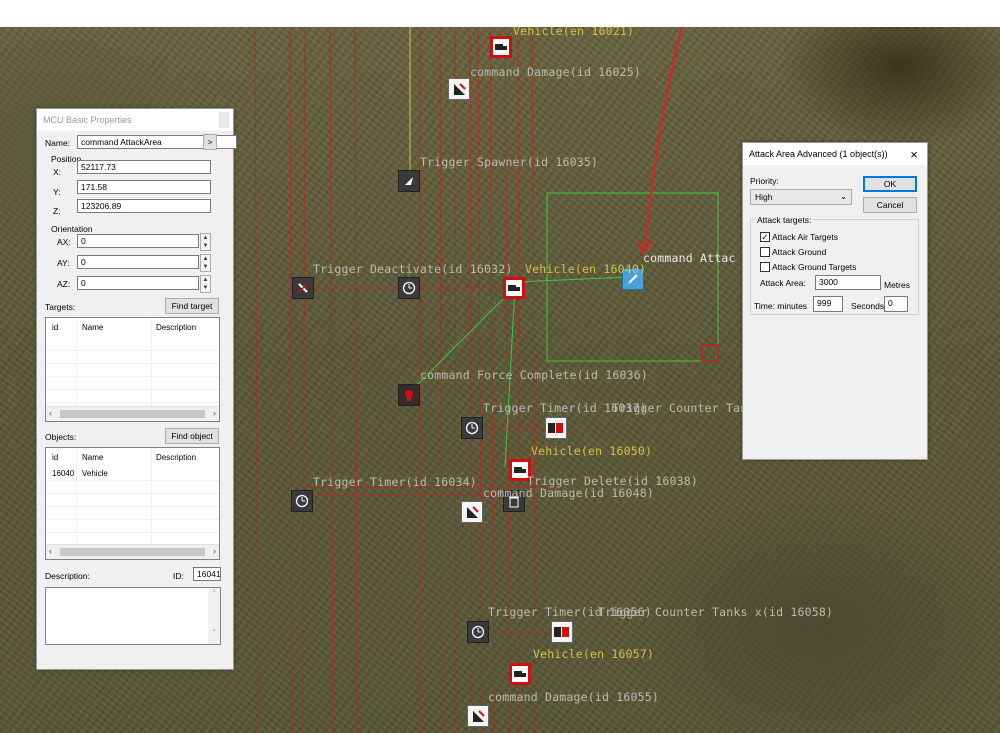 This screenshot has height=733, width=1000. Describe the element at coordinates (64, 242) in the screenshot. I see `ax-label: AX:` at that location.